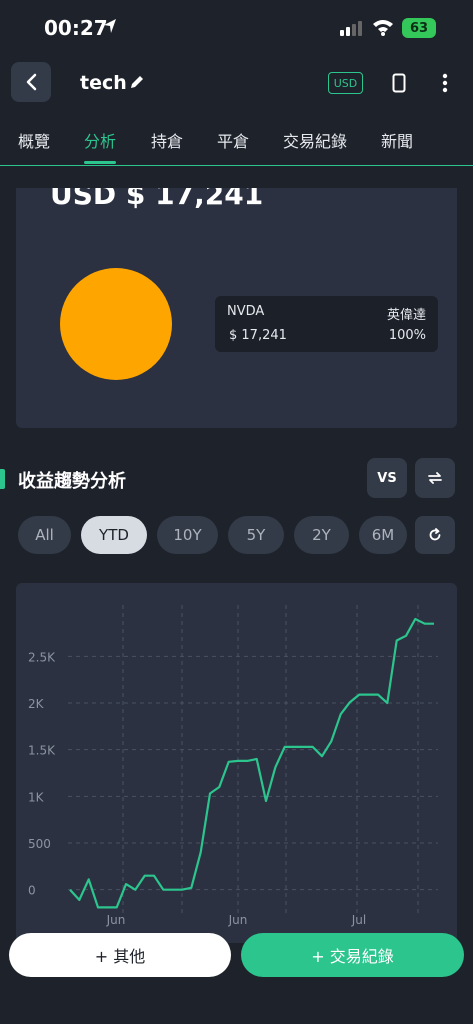 The image size is (473, 1024). What do you see at coordinates (42, 751) in the screenshot?
I see `y-tick-label: 1.5K` at bounding box center [42, 751].